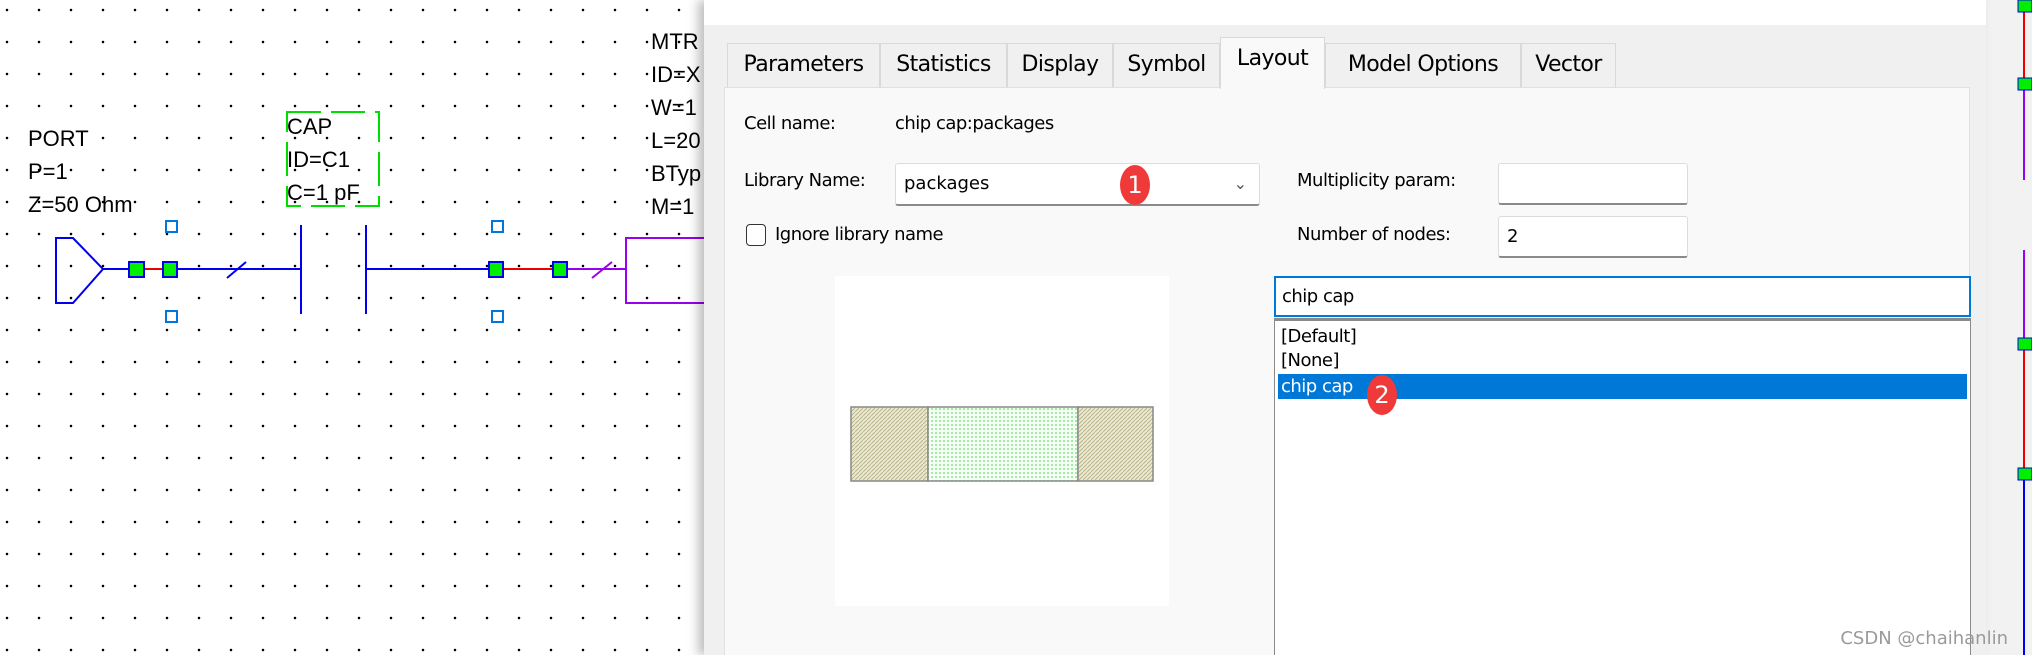  What do you see at coordinates (80, 270) in the screenshot?
I see `port-symbol` at bounding box center [80, 270].